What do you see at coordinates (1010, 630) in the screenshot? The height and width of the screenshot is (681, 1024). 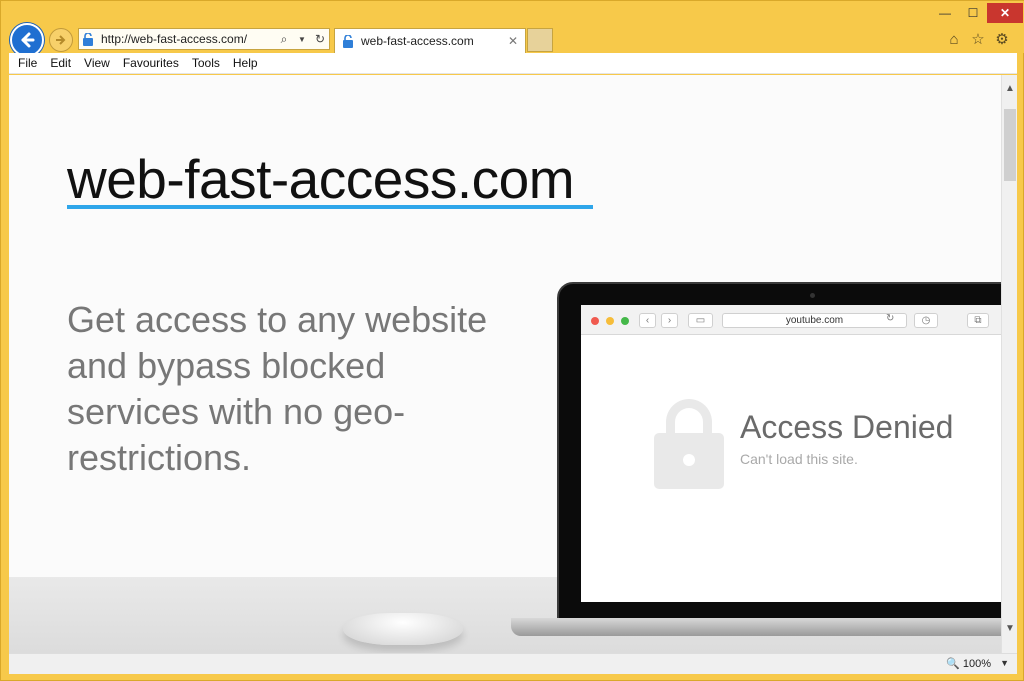 I see `scroll-down-icon: ▼` at bounding box center [1010, 630].